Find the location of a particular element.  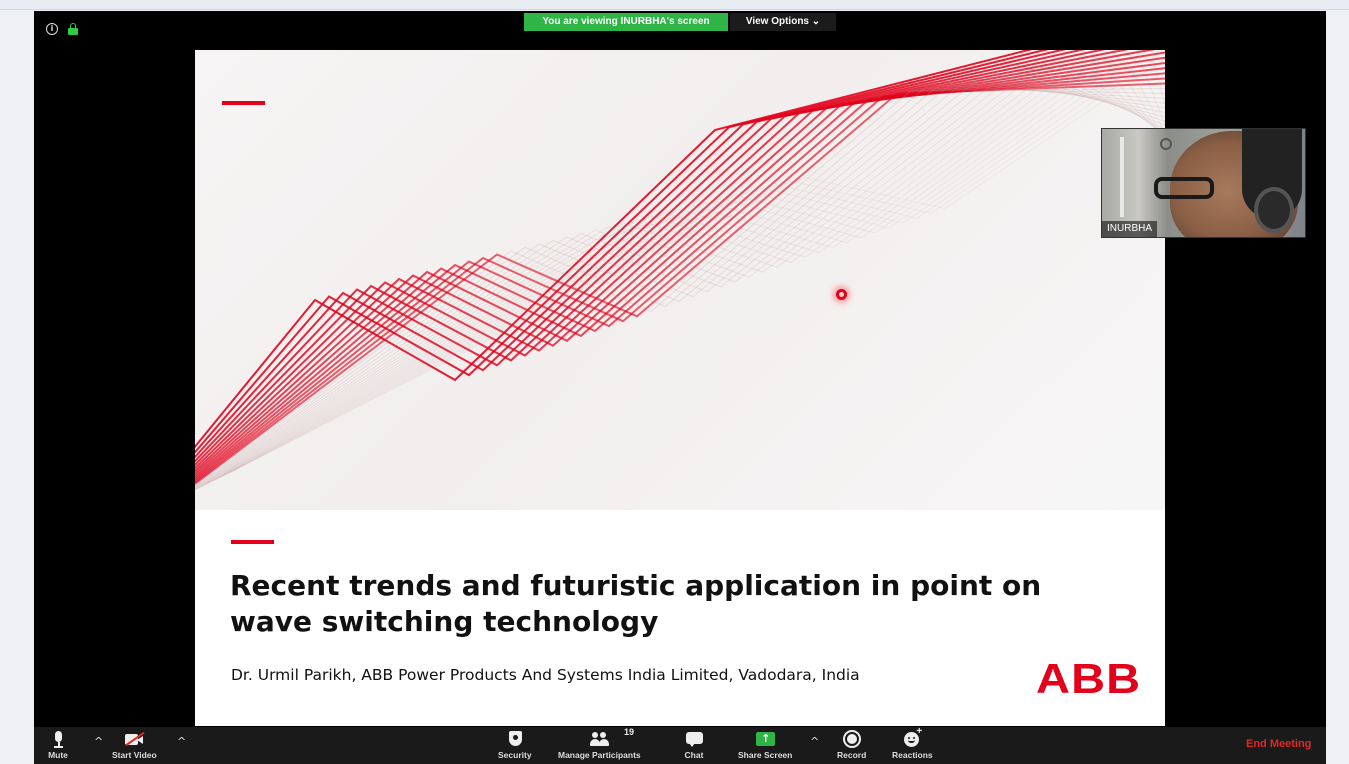

mute-label: Mute is located at coordinates (58, 755).